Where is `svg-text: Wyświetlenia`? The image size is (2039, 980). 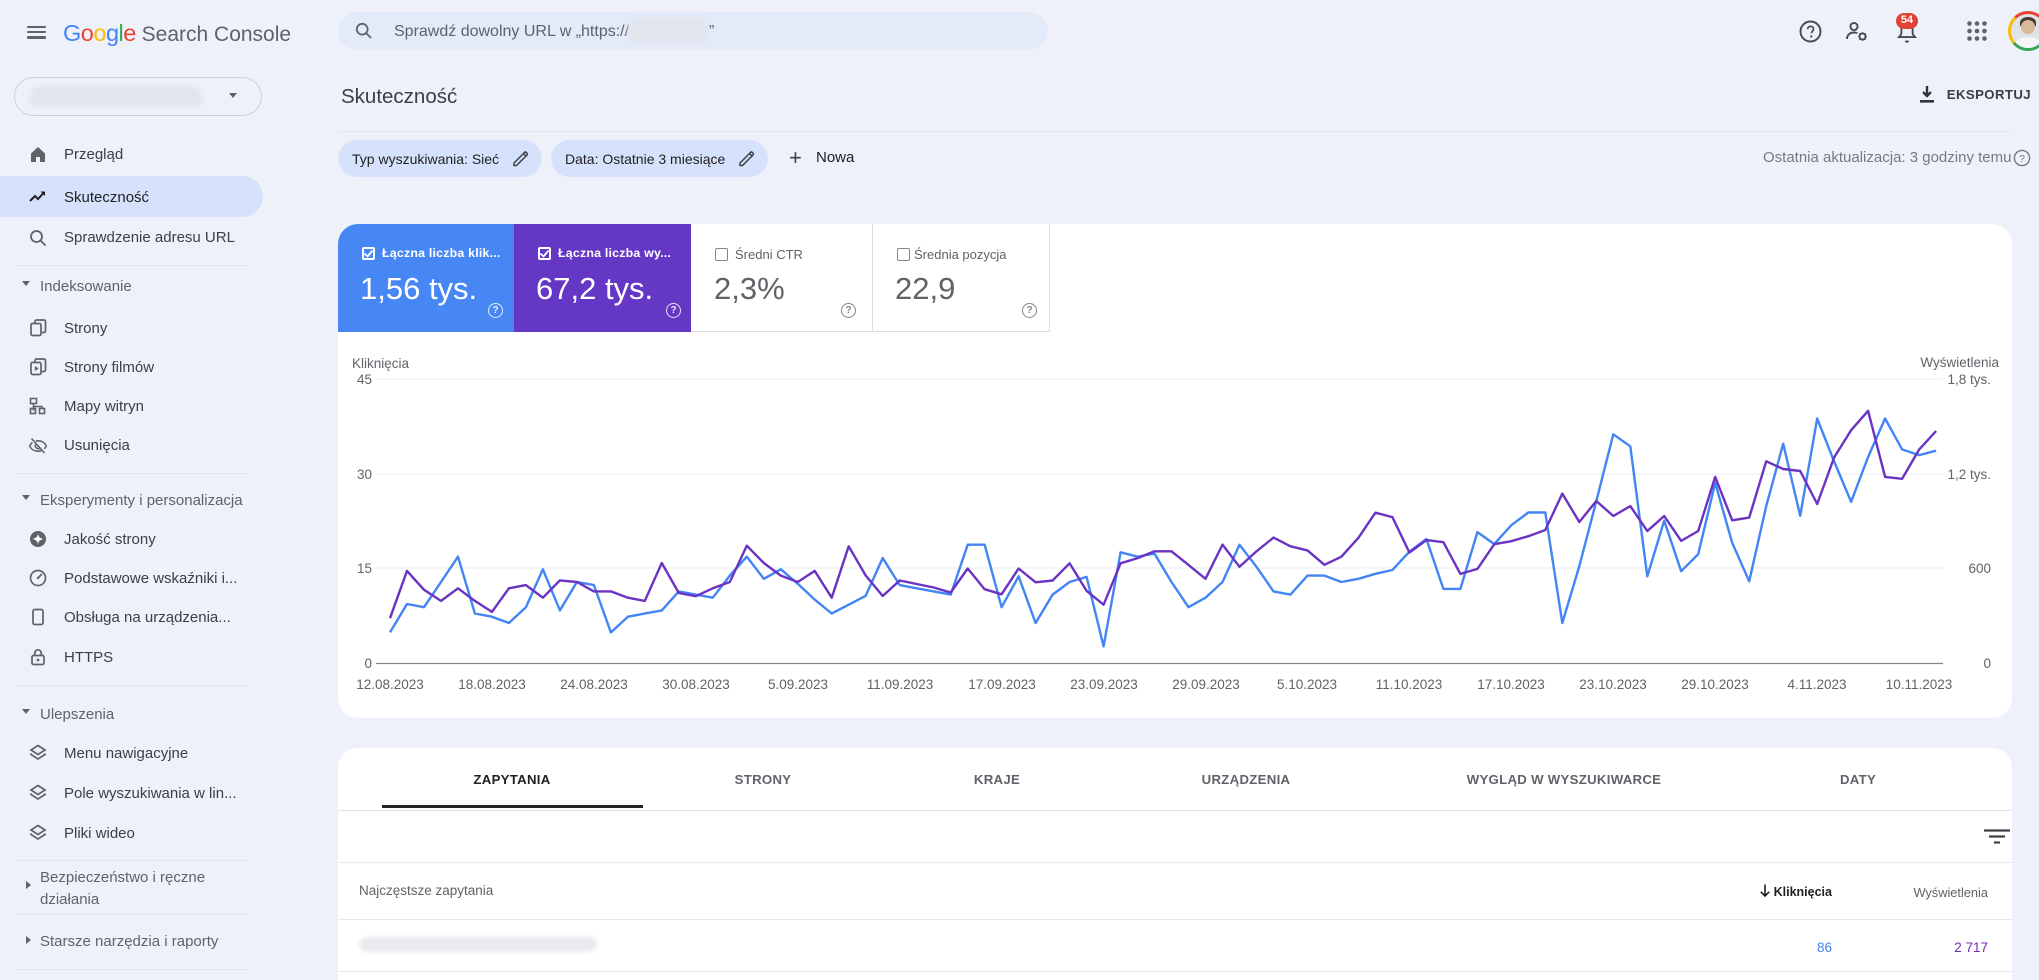 svg-text: Wyświetlenia is located at coordinates (1959, 362).